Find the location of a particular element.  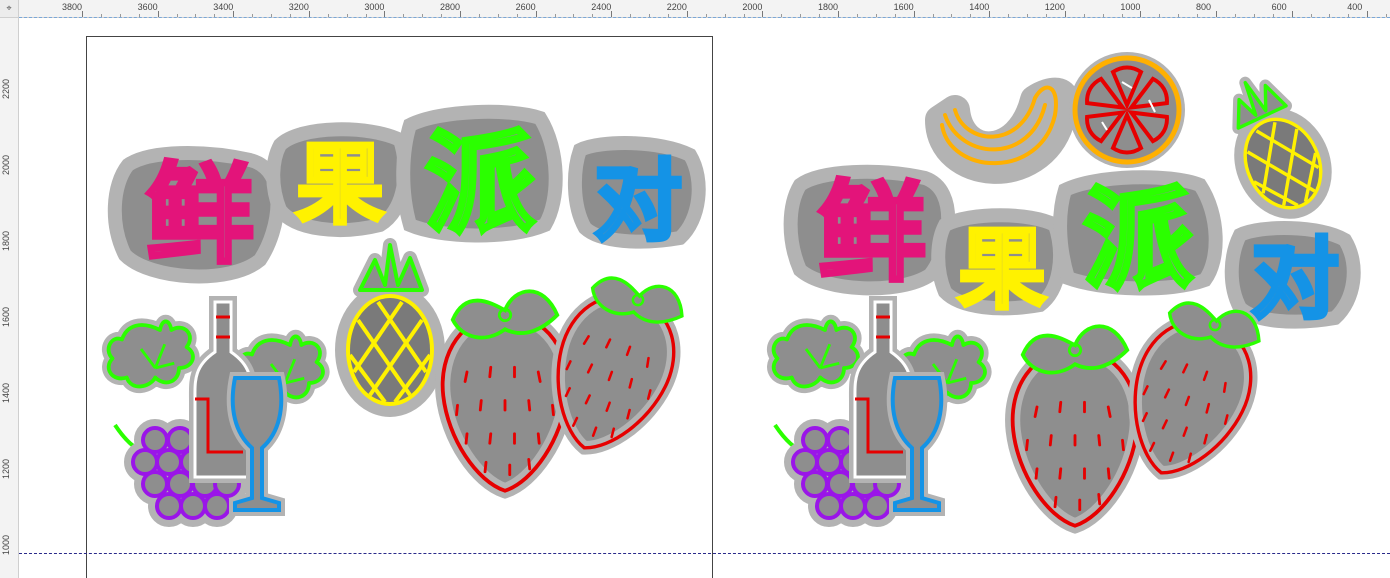

title-char-pai-right: 派 is located at coordinates (1138, 238).